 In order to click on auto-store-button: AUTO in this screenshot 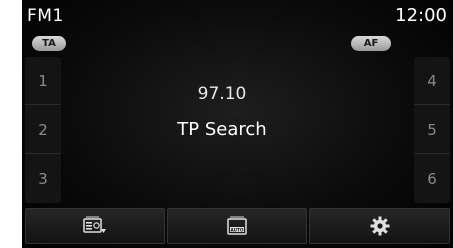, I will do `click(237, 226)`.